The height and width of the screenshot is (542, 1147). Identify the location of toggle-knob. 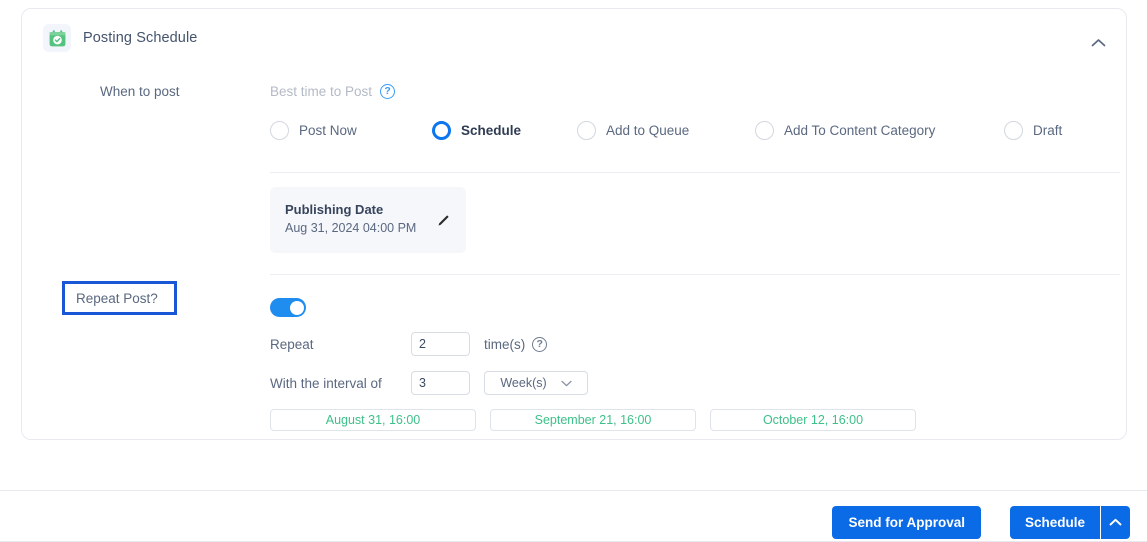
(296, 307).